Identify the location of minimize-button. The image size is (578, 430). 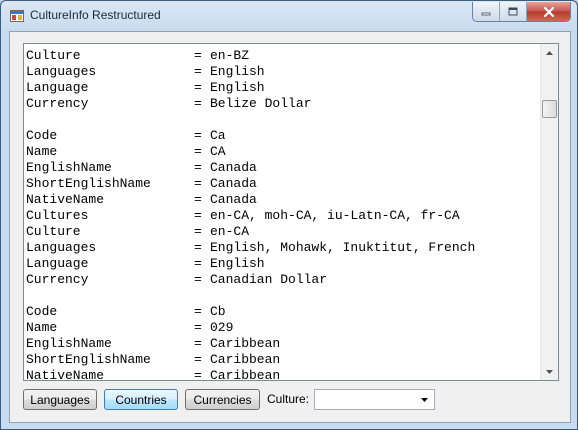
(486, 11).